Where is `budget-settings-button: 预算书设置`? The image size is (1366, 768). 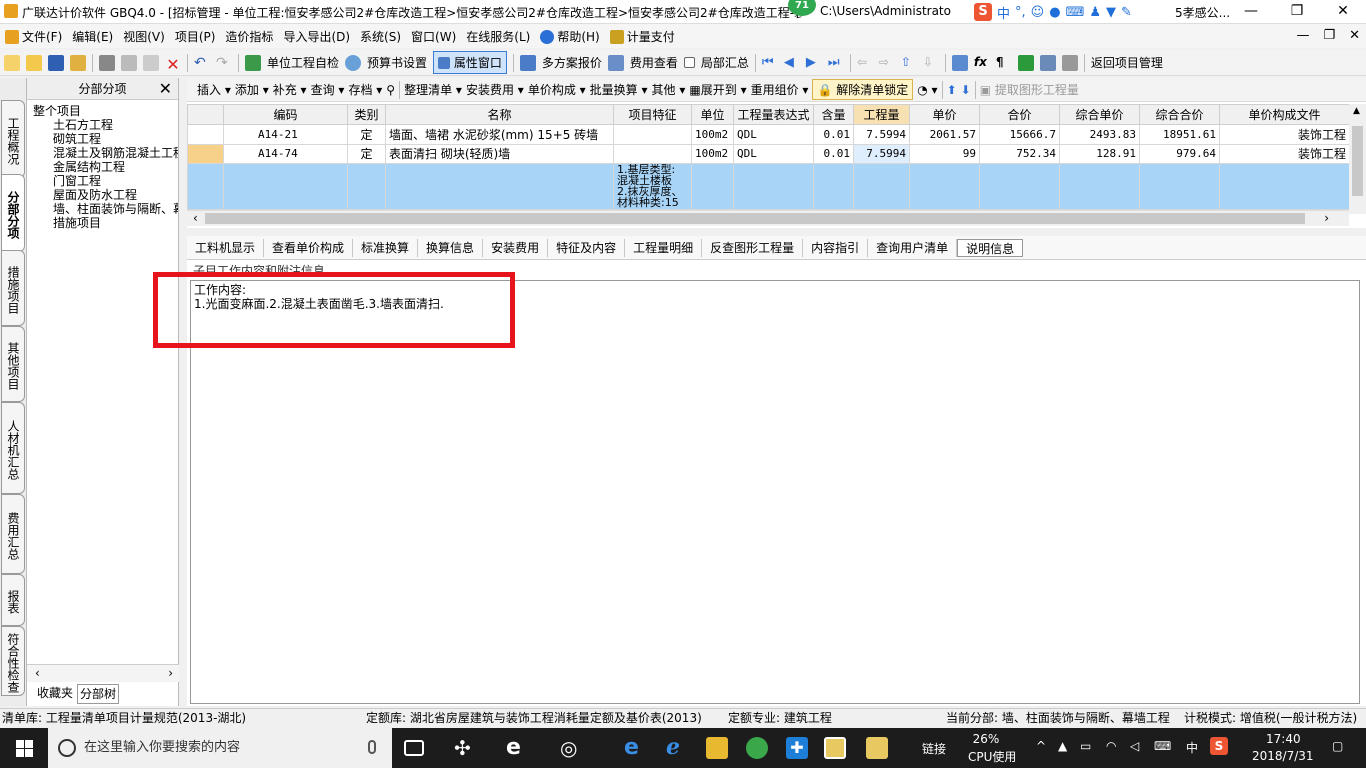
budget-settings-button: 预算书设置 is located at coordinates (397, 62).